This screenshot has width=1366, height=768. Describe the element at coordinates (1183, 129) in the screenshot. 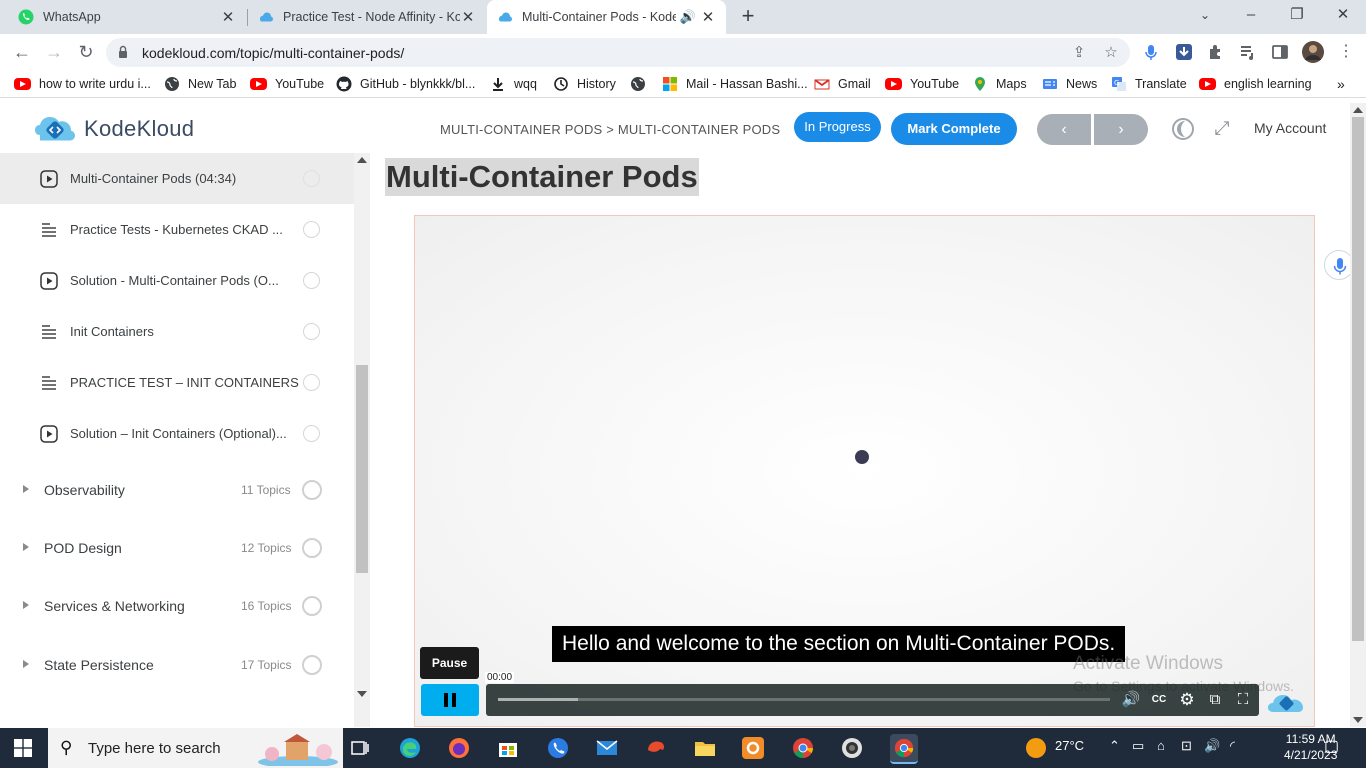

I see `dark-mode-moon-icon` at that location.